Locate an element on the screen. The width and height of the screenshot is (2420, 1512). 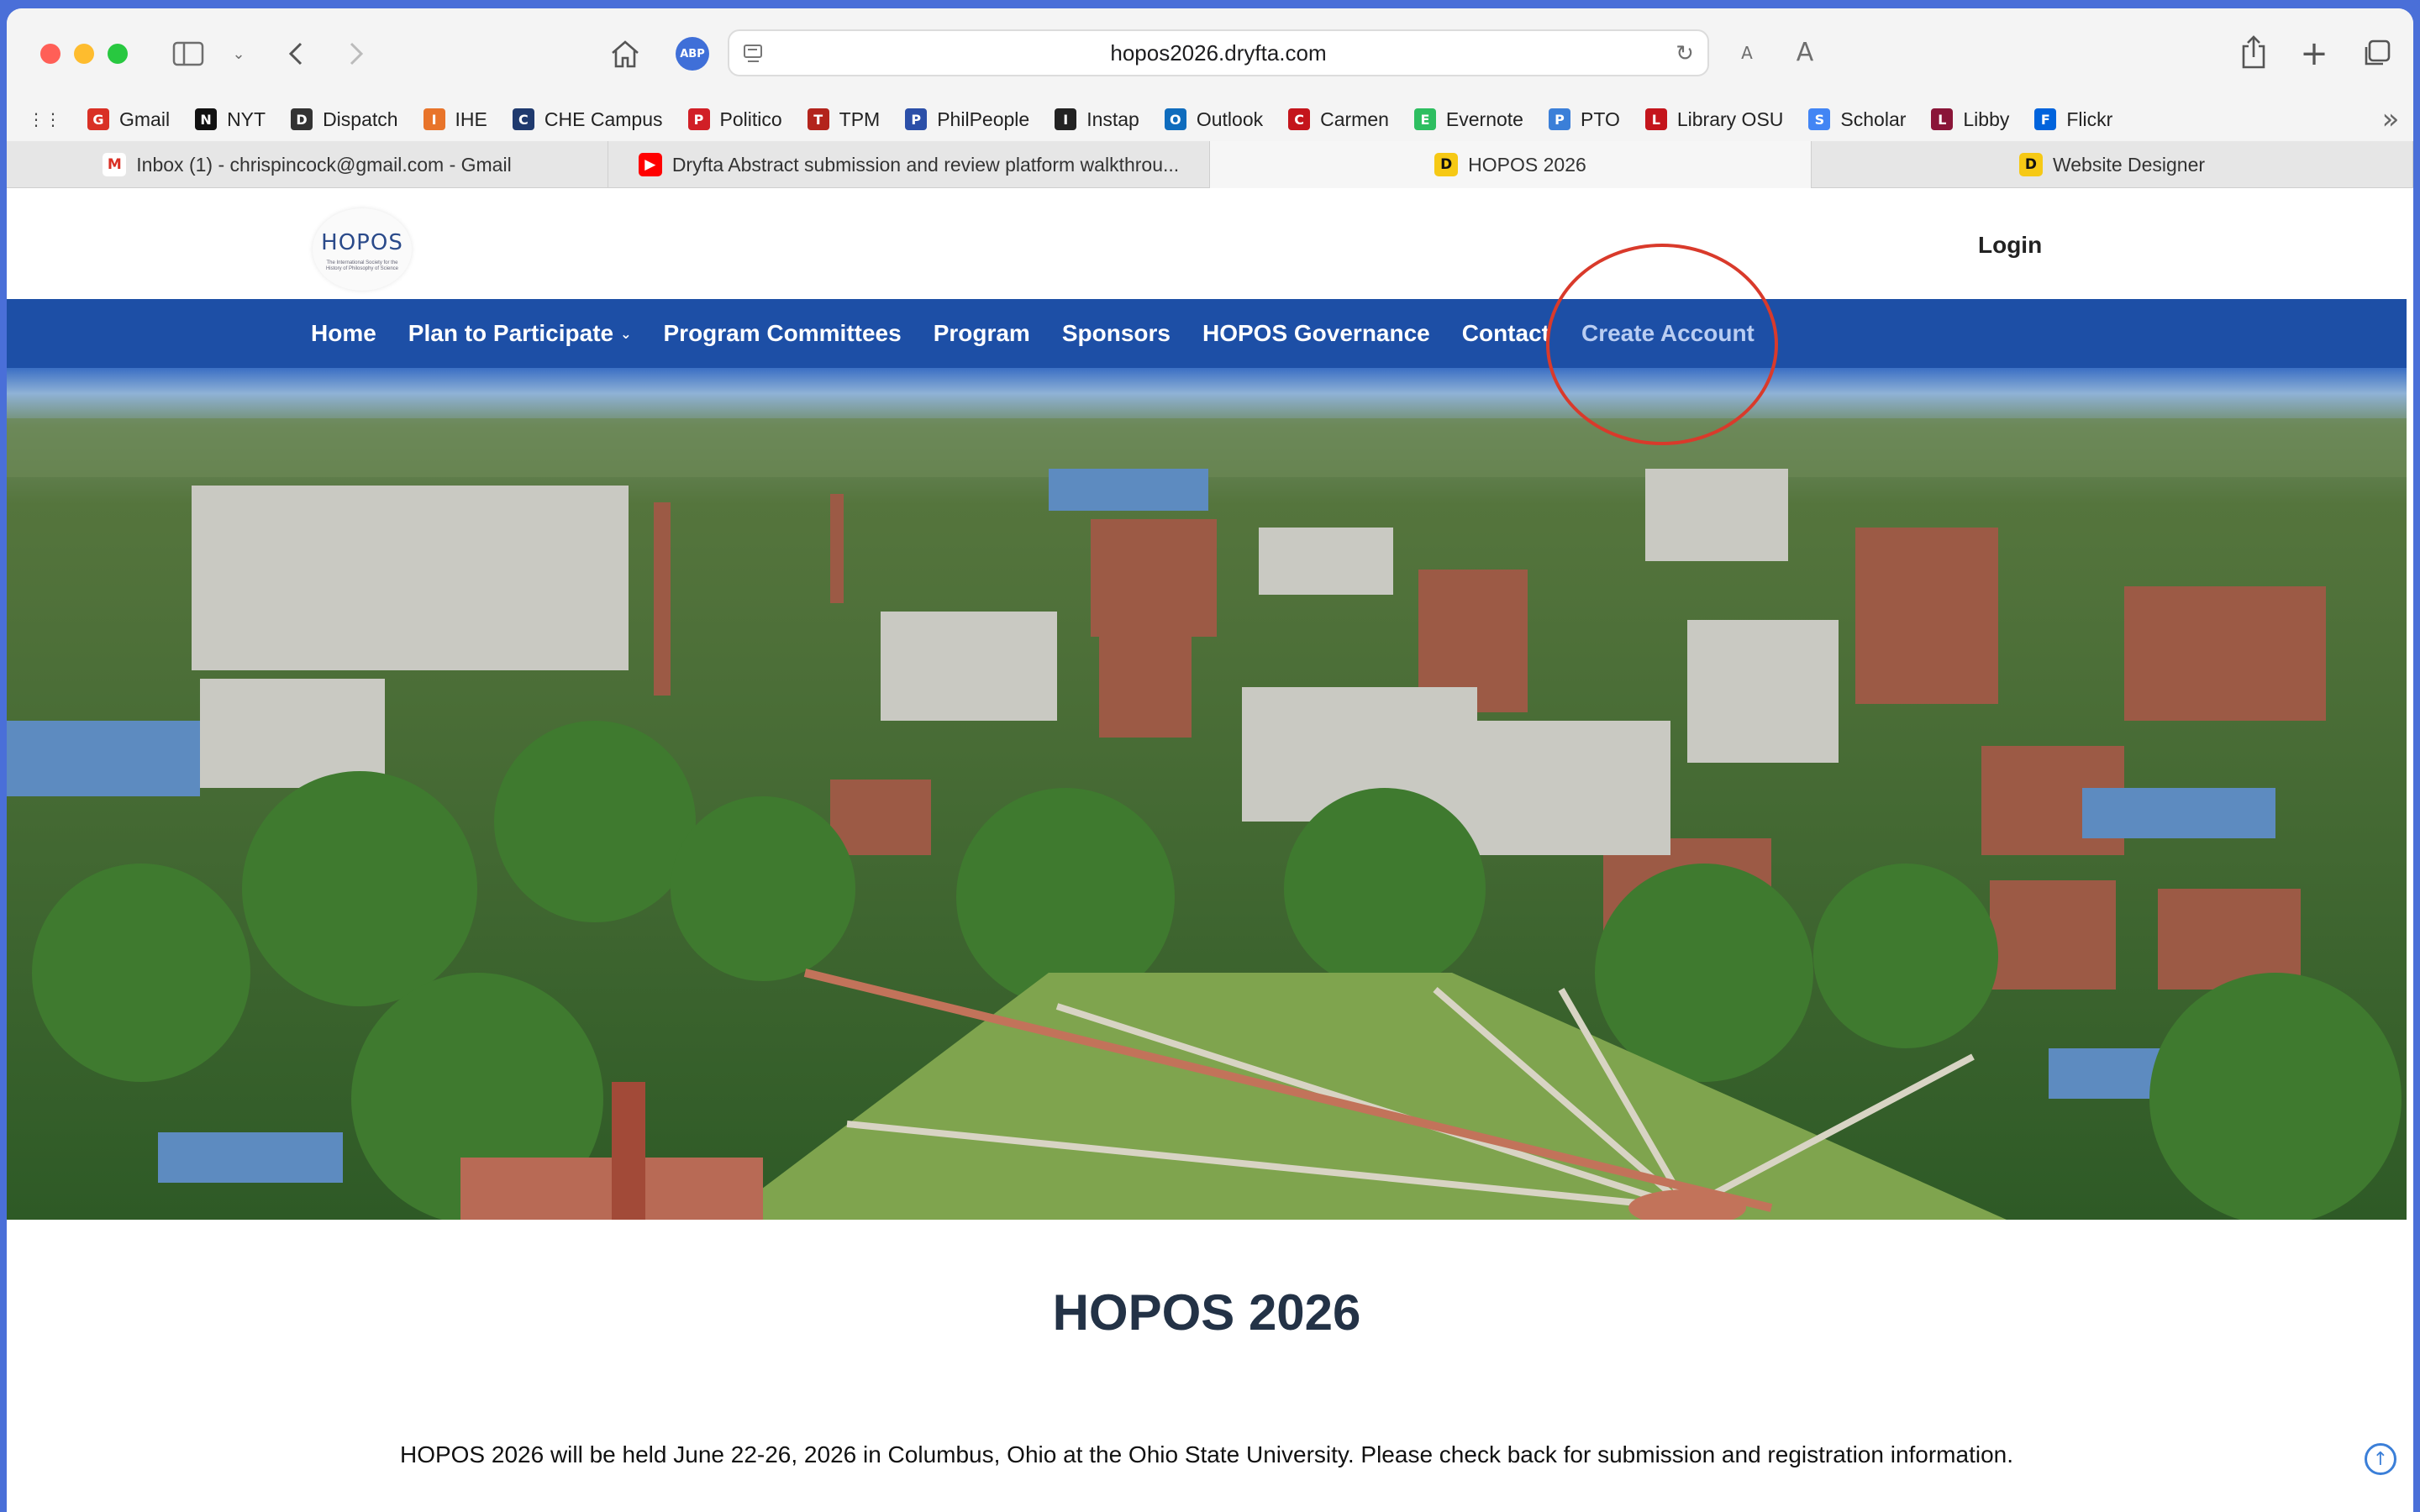
philpeople-icon: P is located at coordinates (916, 119).